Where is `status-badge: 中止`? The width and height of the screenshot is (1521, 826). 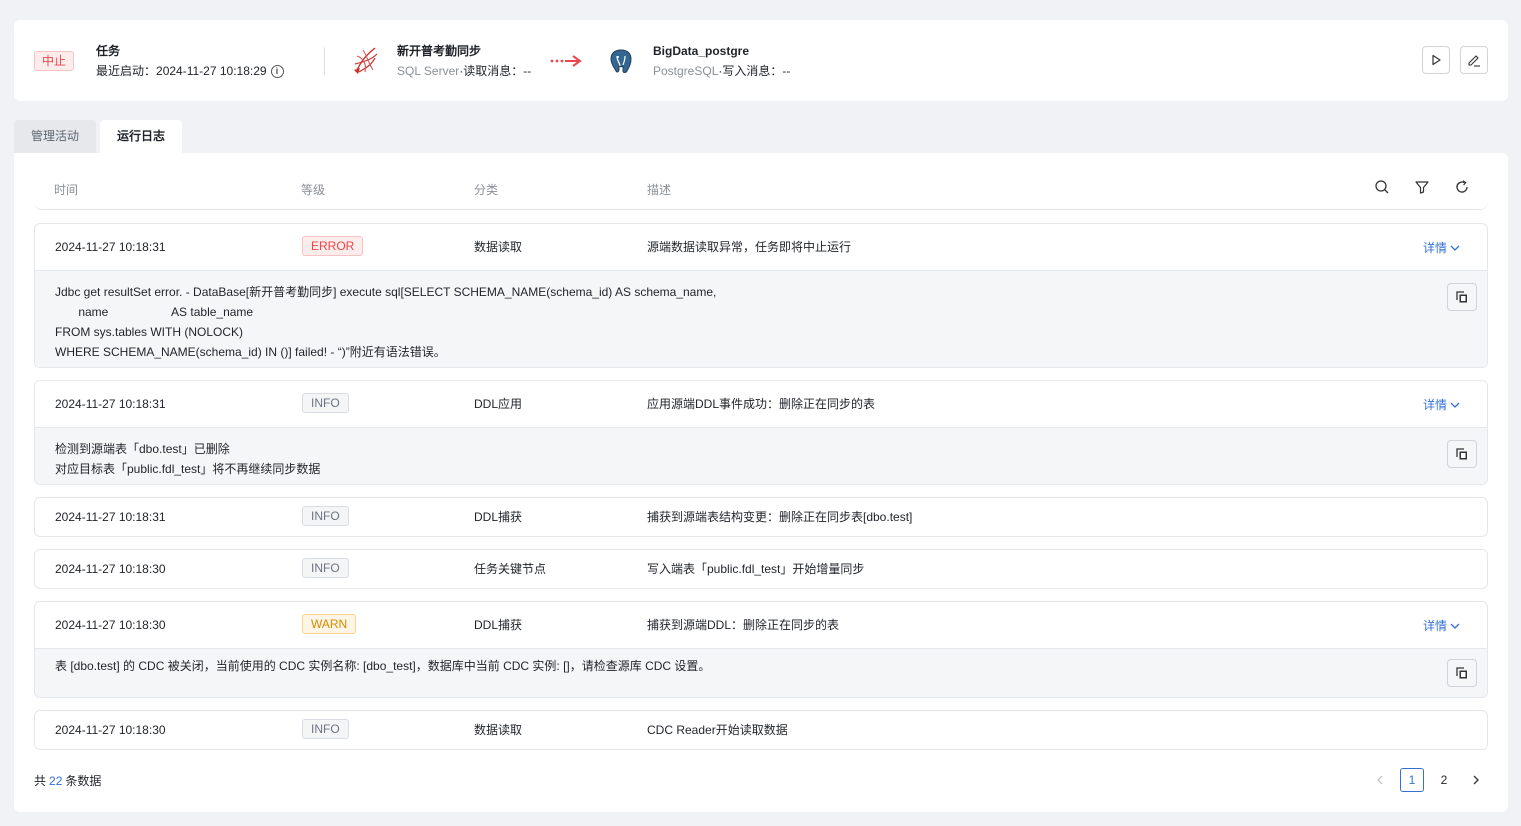
status-badge: 中止 is located at coordinates (54, 61).